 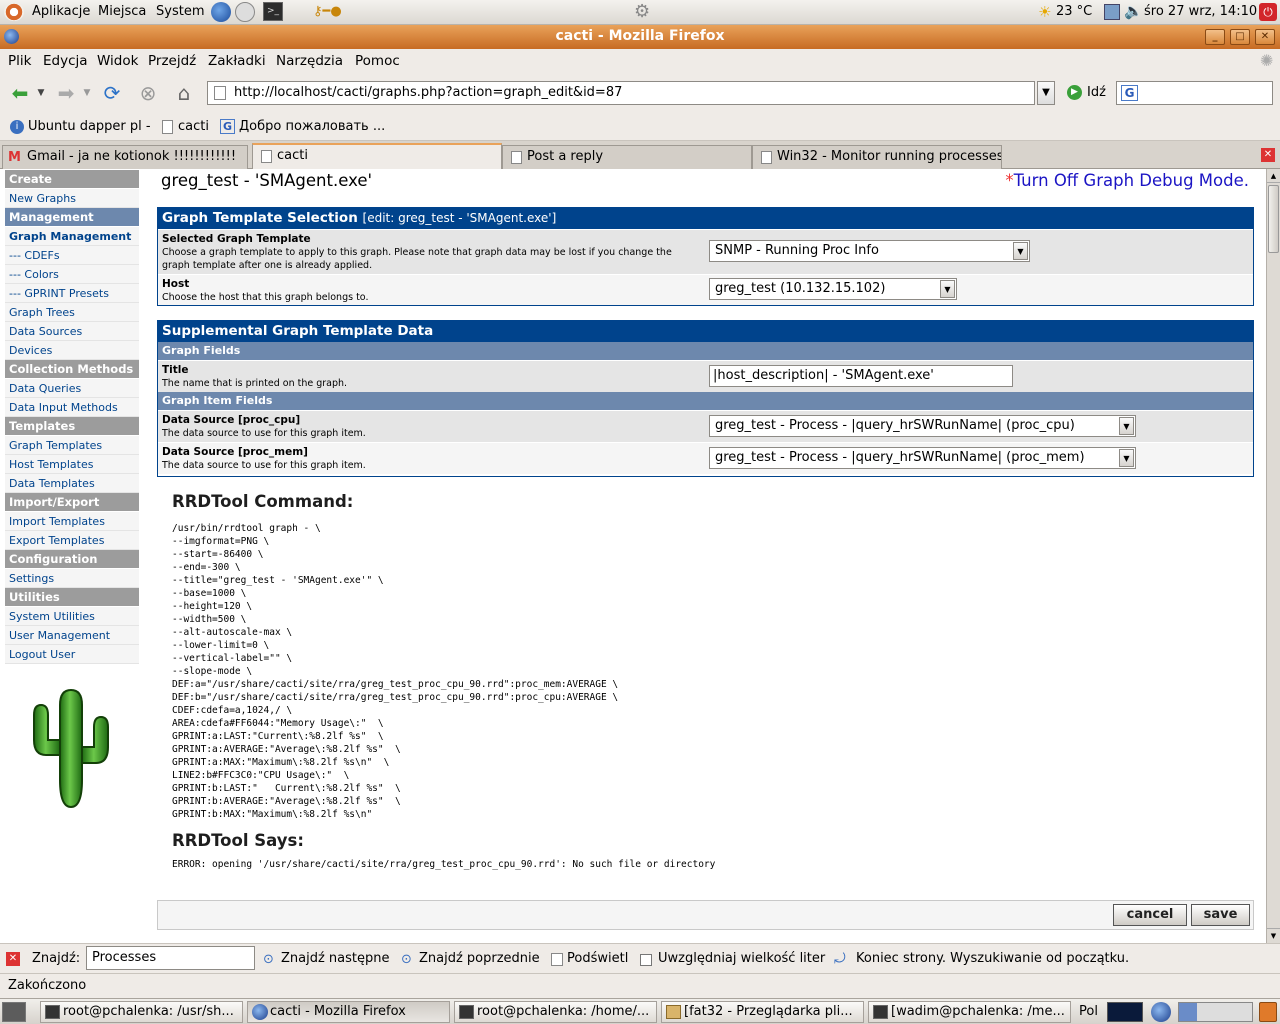 I want to click on forward-history-dropdown: ▼, so click(x=87, y=93).